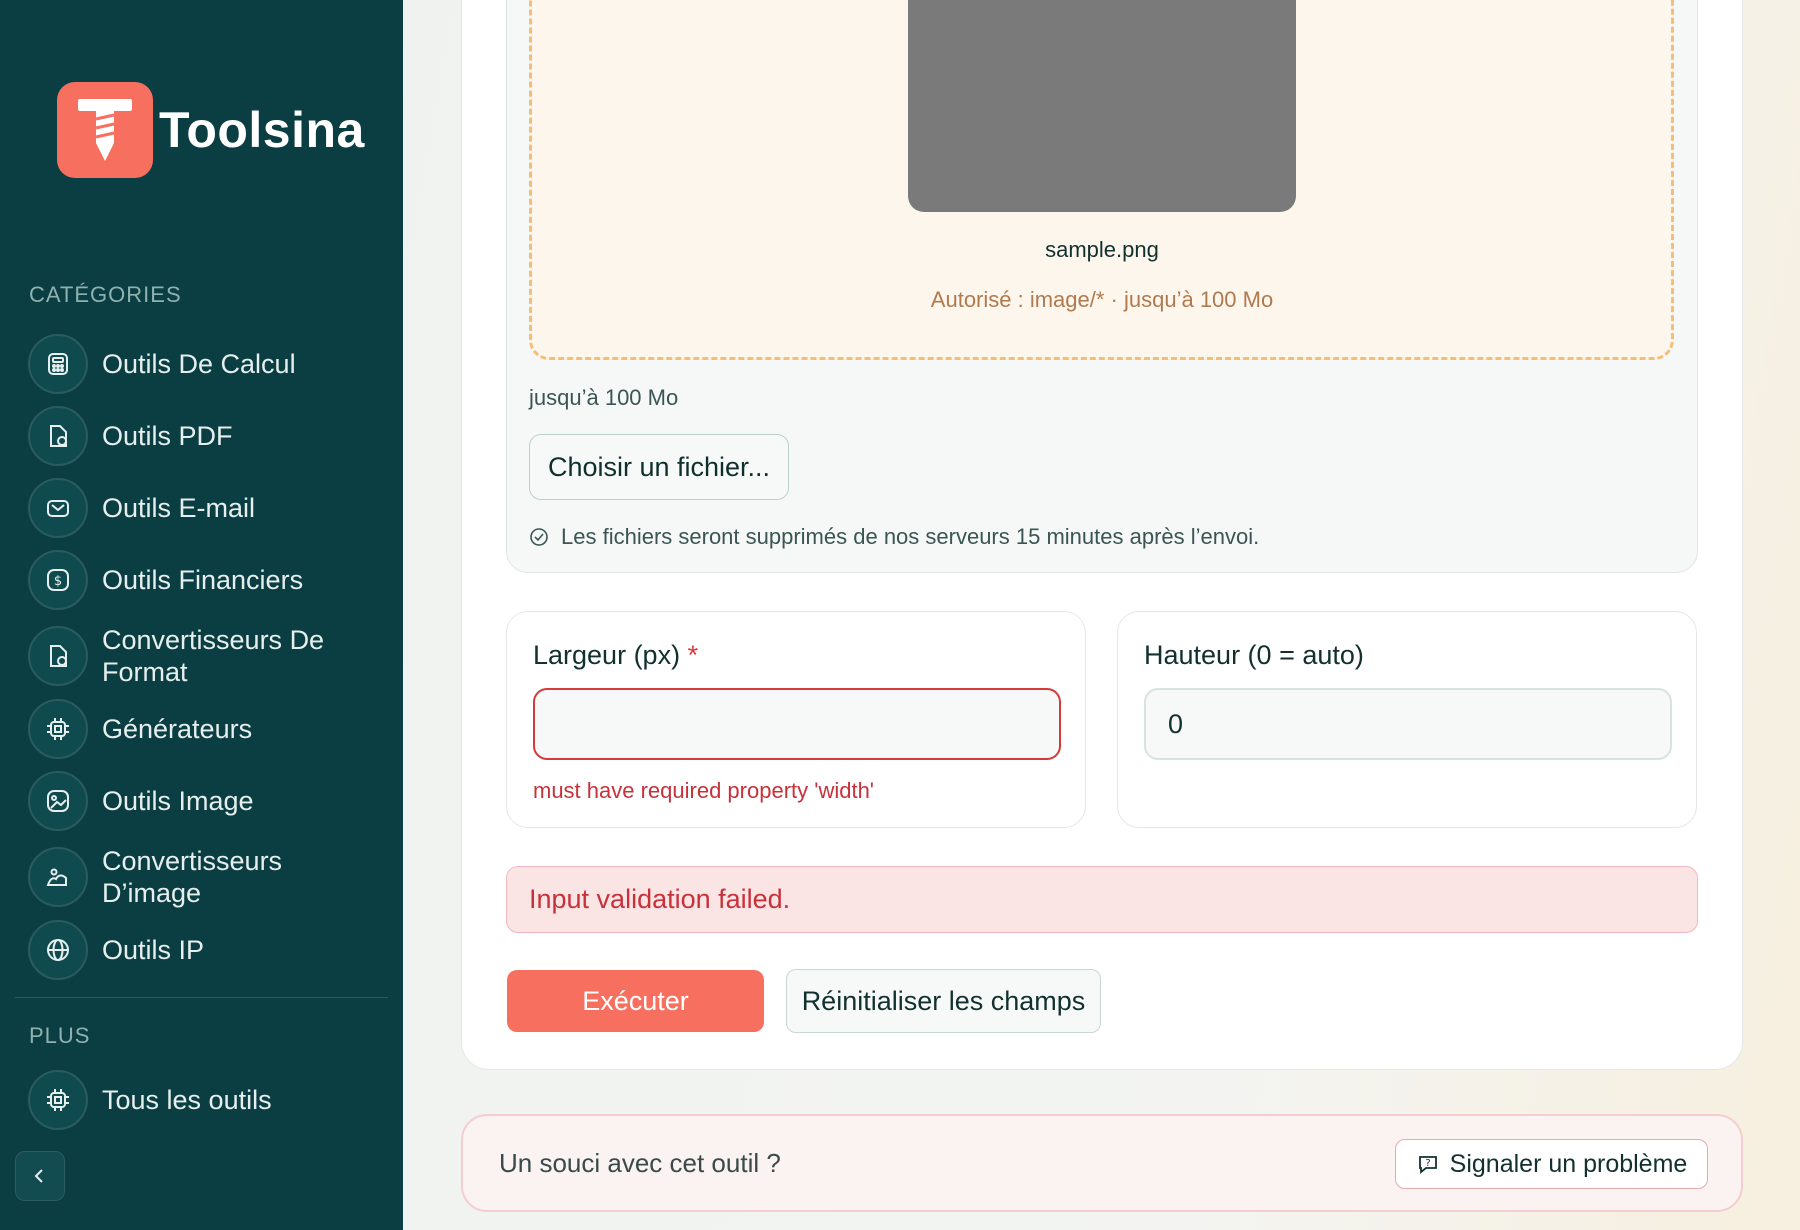  What do you see at coordinates (943, 1001) in the screenshot?
I see `reset-fields-button: Réinitialiser les champs` at bounding box center [943, 1001].